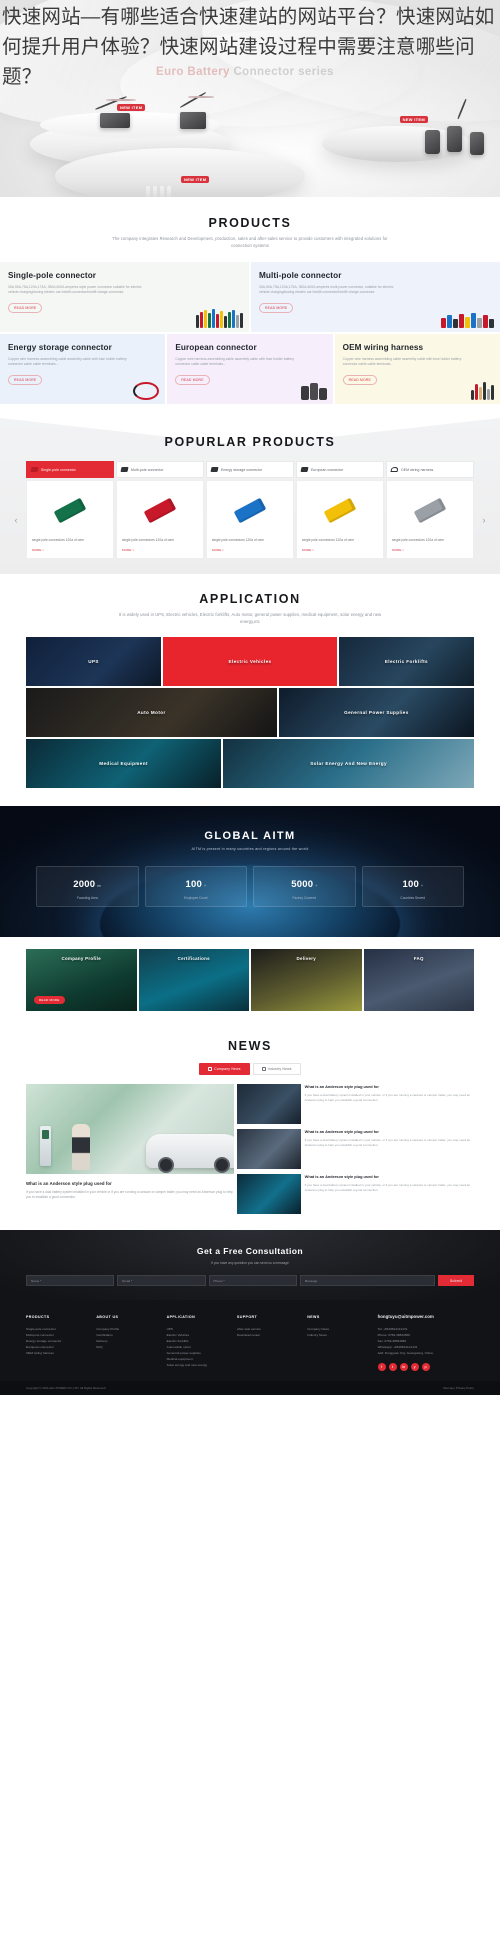 The height and width of the screenshot is (1953, 500). What do you see at coordinates (456, 1280) in the screenshot?
I see `submit-button: Submit` at bounding box center [456, 1280].